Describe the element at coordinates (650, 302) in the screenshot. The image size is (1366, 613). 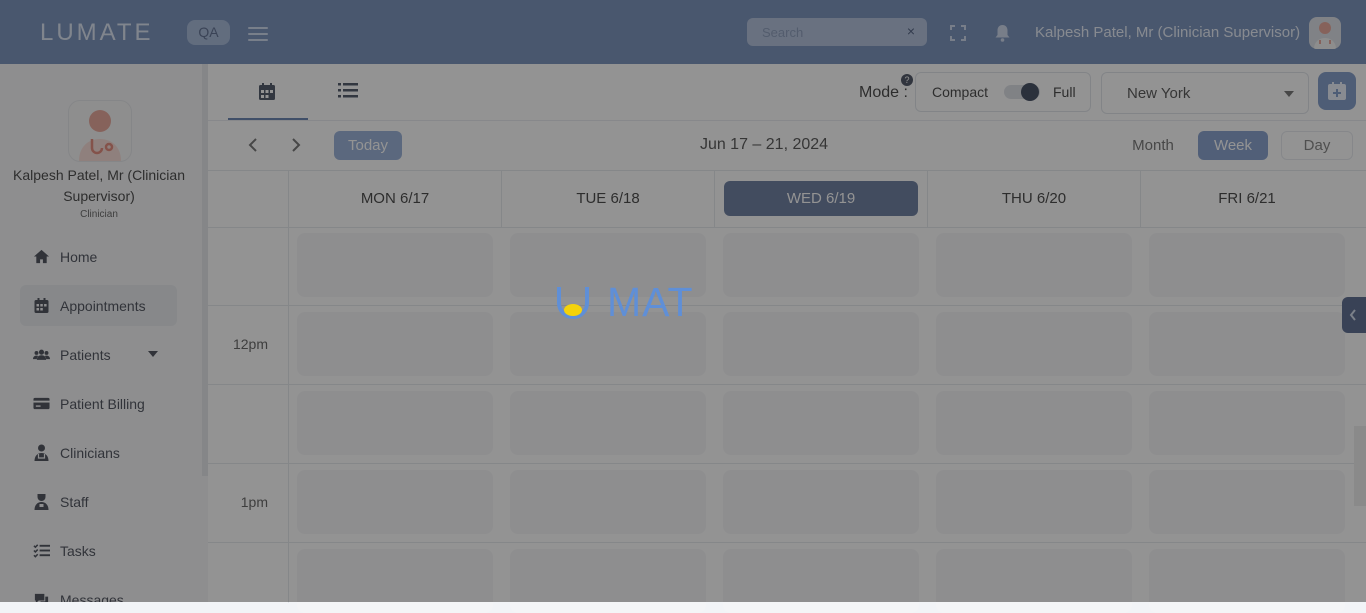
I see `loading-logo-text: MAT` at that location.